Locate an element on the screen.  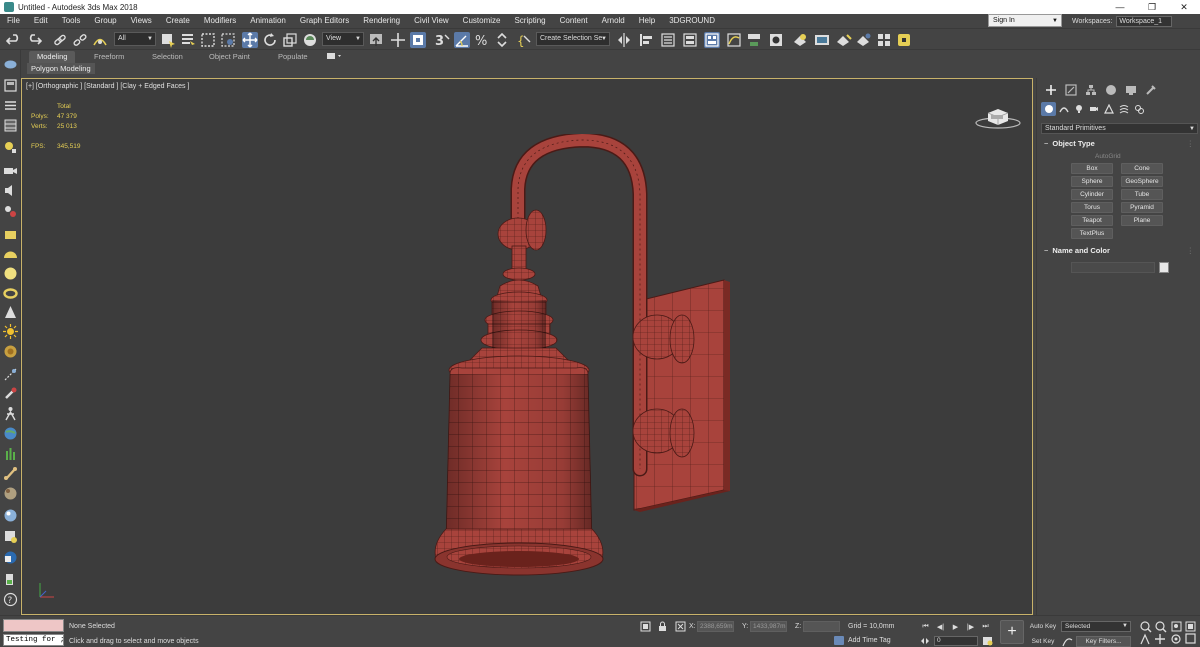
menu-content: Content is located at coordinates (574, 21).